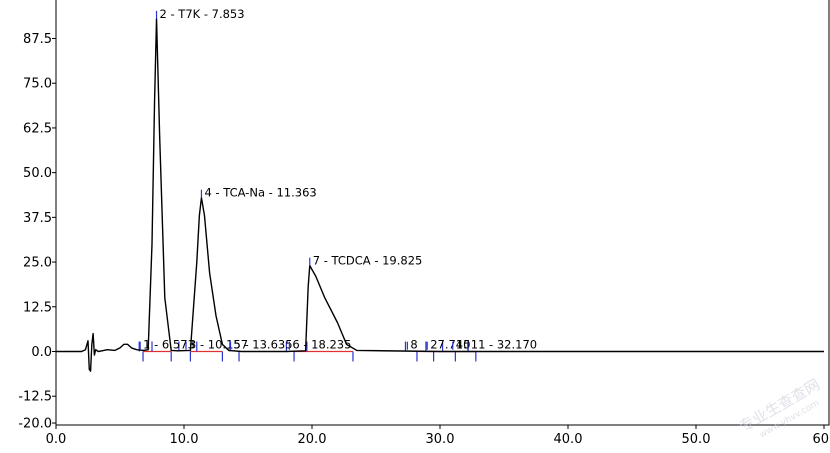 This screenshot has height=453, width=830. Describe the element at coordinates (56, 439) in the screenshot. I see `x-tick-label: 0.0` at that location.